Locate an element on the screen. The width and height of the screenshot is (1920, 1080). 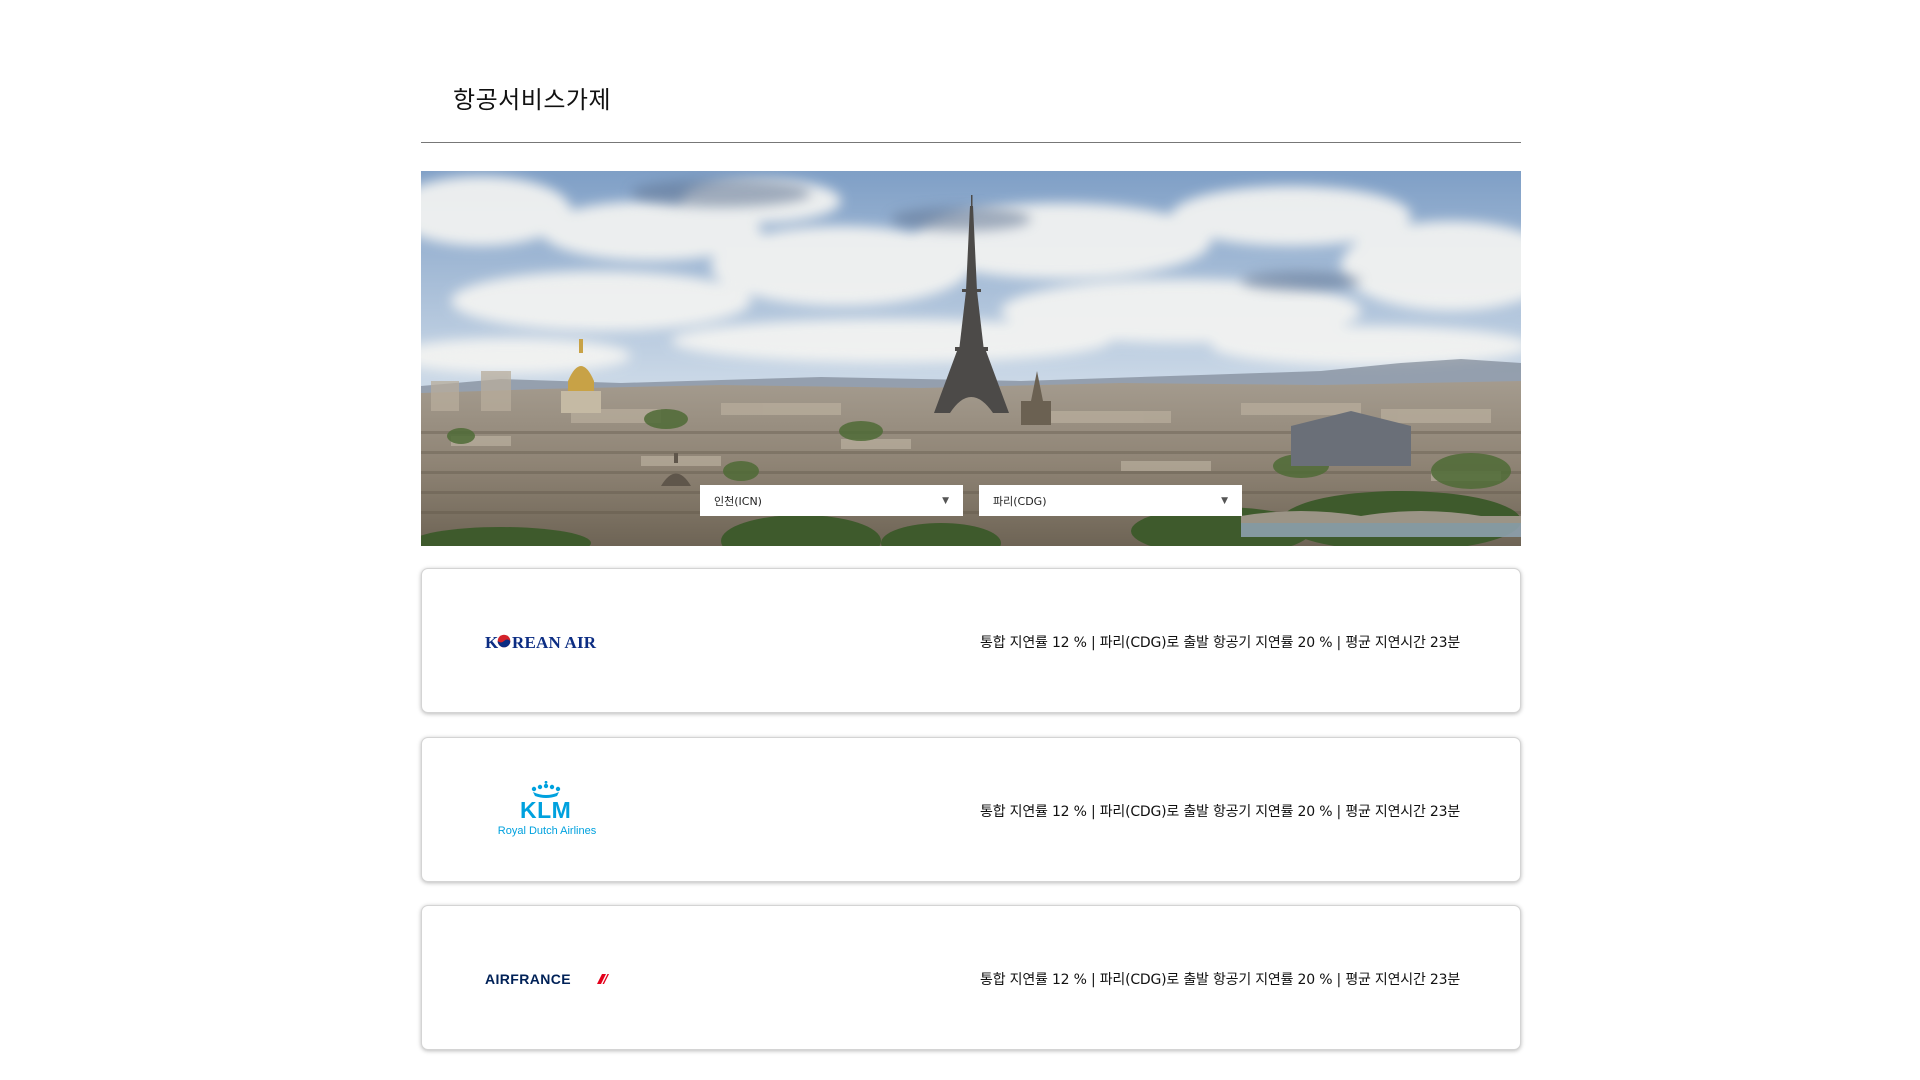
origin-airport-select: 인천(ICN) ▼ is located at coordinates (831, 500).